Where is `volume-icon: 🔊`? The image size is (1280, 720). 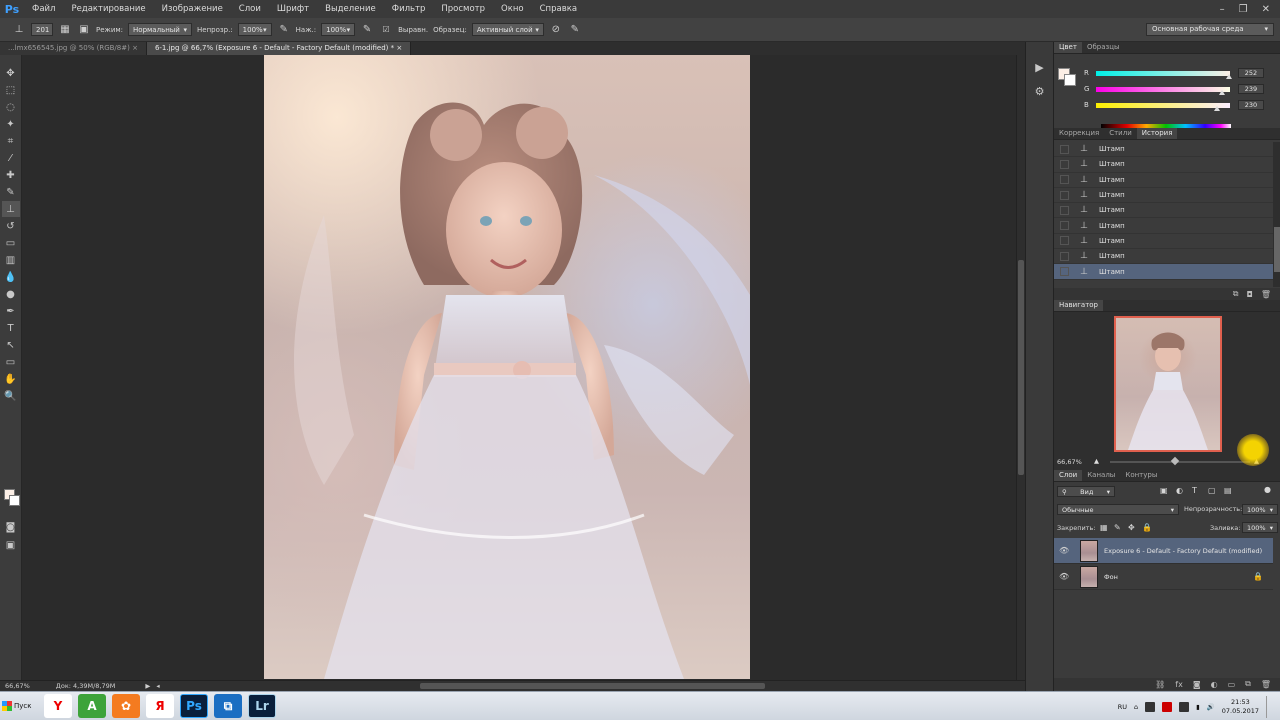 volume-icon: 🔊 is located at coordinates (1211, 707).